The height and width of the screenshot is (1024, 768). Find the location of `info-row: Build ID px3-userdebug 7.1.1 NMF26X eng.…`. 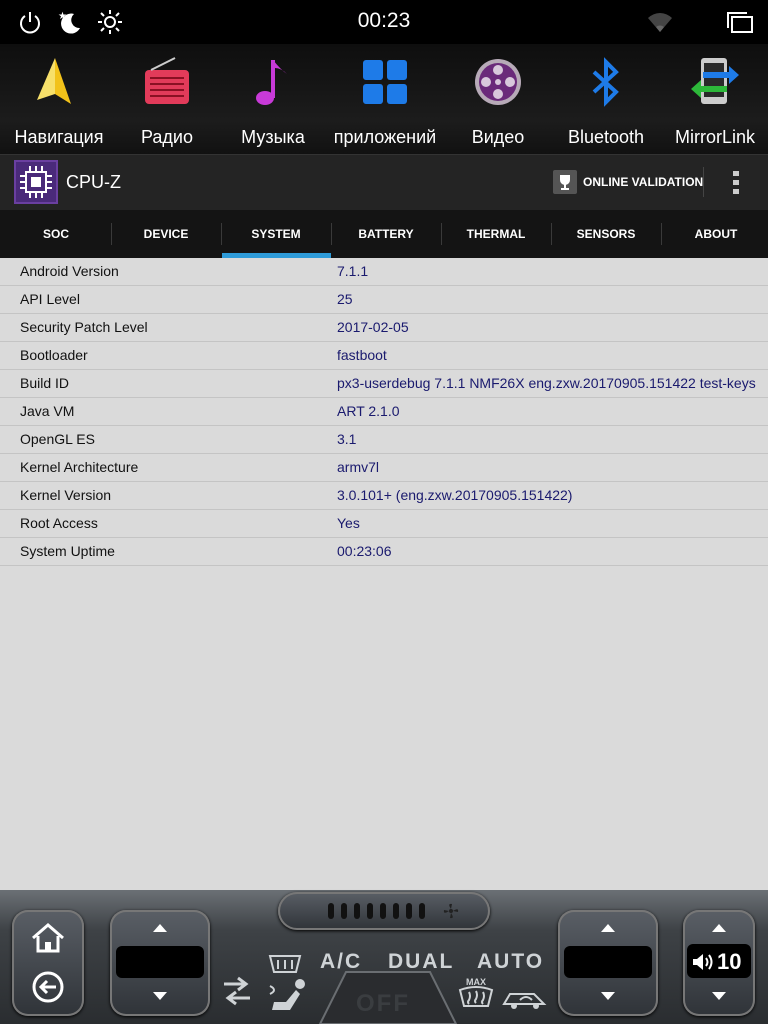

info-row: Build ID px3-userdebug 7.1.1 NMF26X eng.… is located at coordinates (384, 384).